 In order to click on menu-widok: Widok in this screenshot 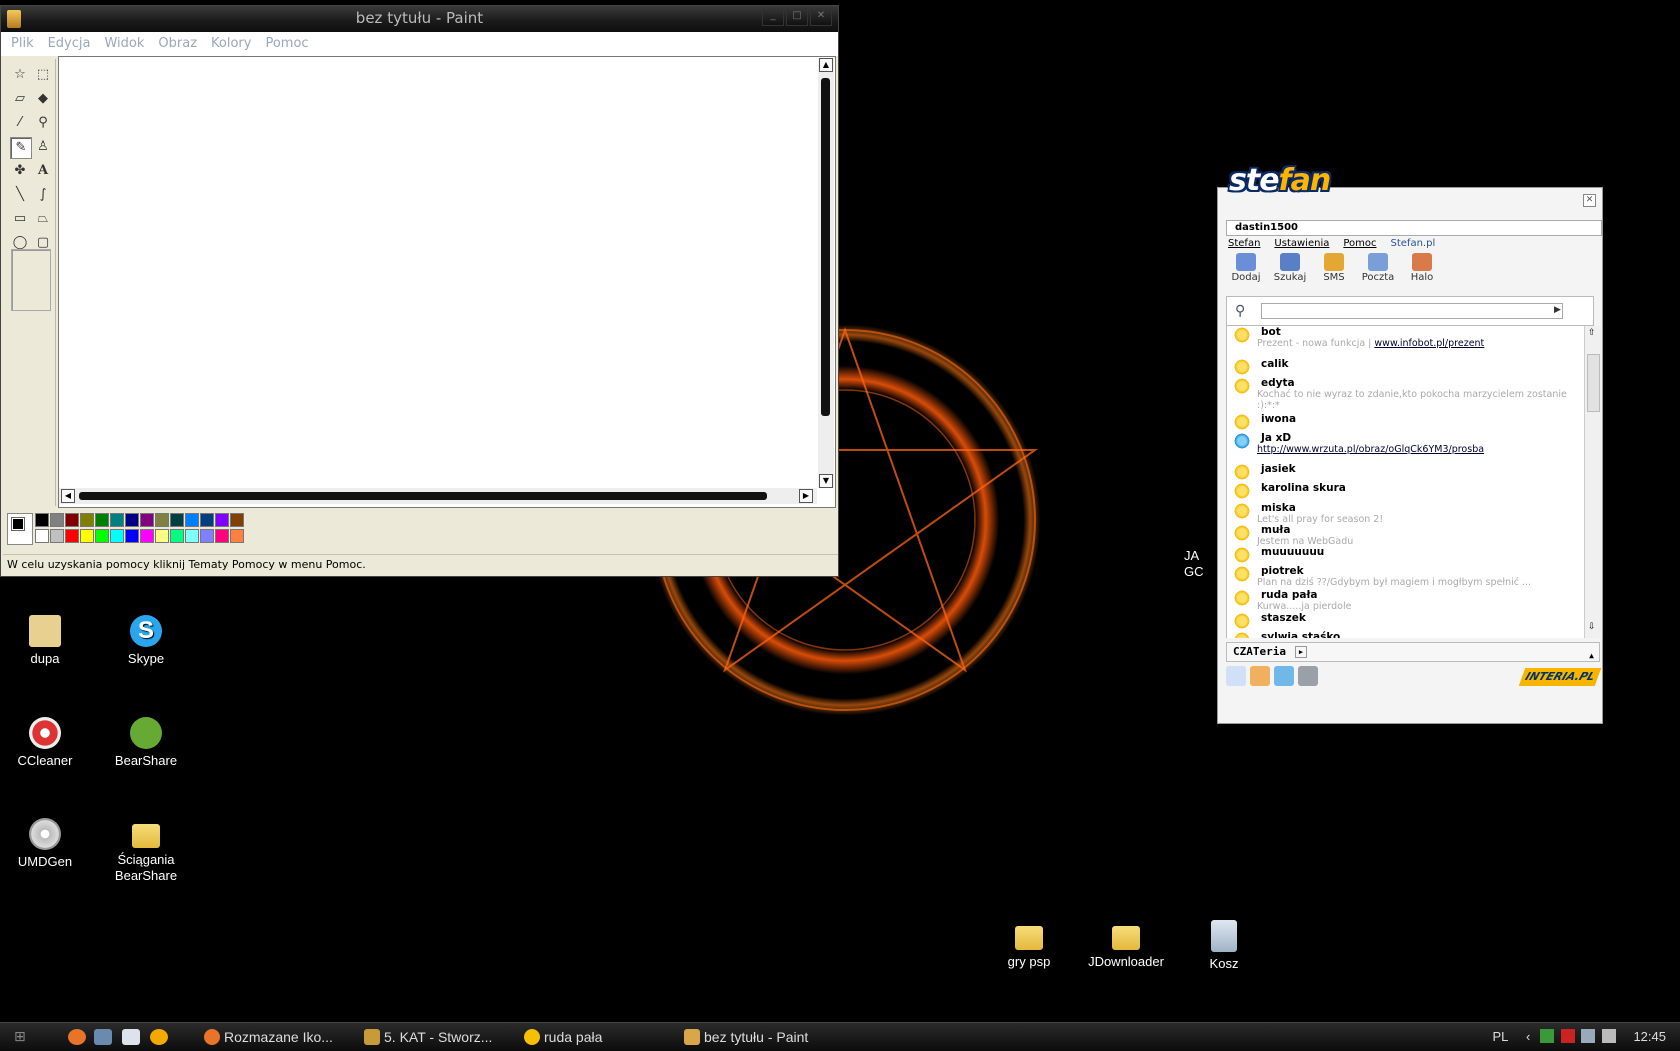, I will do `click(125, 44)`.